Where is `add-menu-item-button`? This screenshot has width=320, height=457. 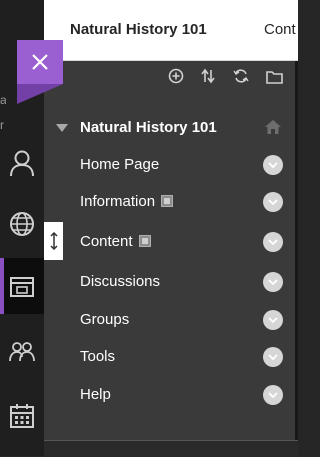 add-menu-item-button is located at coordinates (176, 76).